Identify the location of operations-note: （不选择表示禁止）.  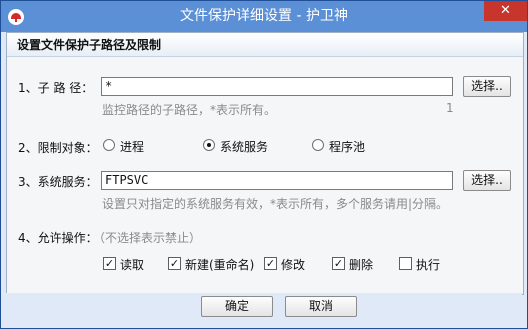
(147, 238).